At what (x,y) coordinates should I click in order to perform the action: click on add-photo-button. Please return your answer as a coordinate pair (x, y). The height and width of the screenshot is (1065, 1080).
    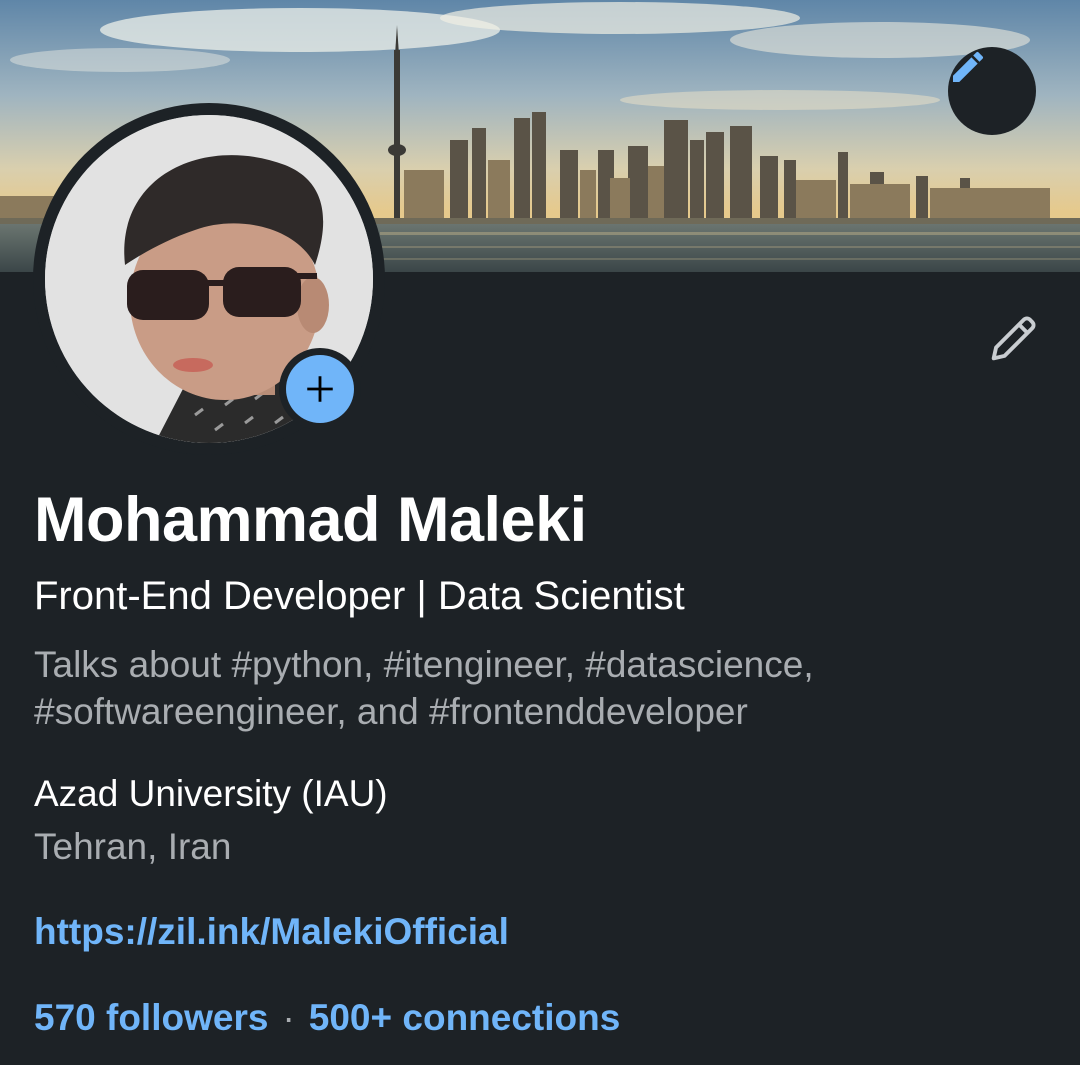
    Looking at the image, I should click on (320, 389).